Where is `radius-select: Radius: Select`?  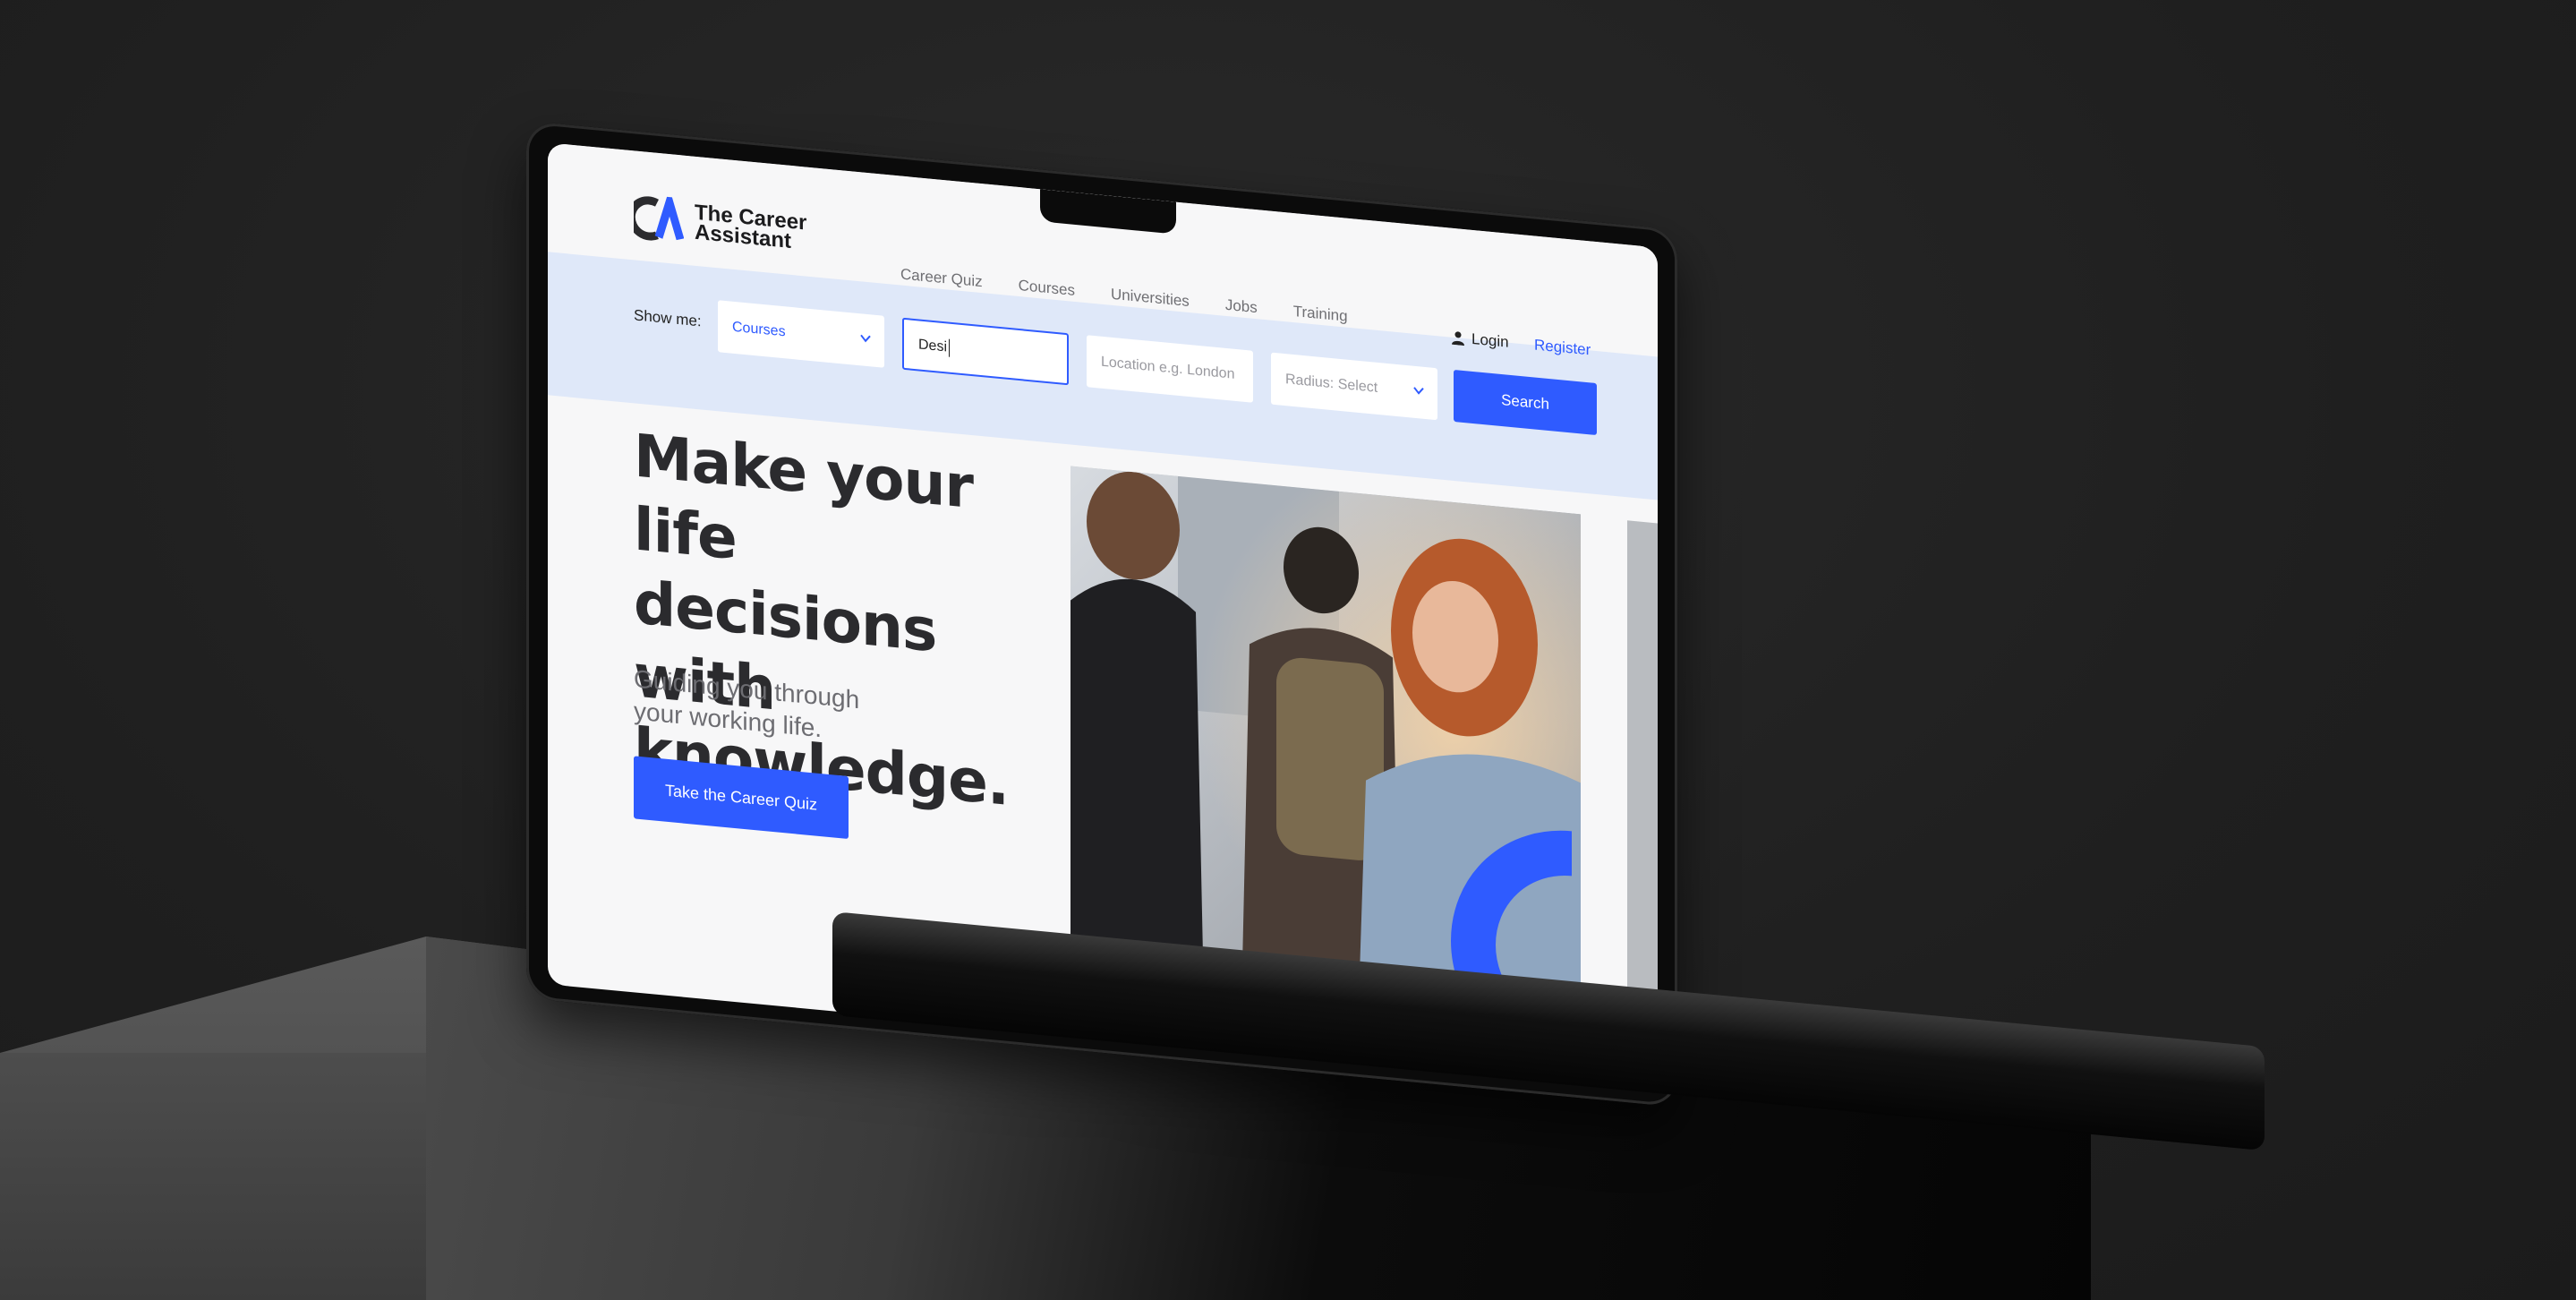
radius-select: Radius: Select is located at coordinates (1354, 386).